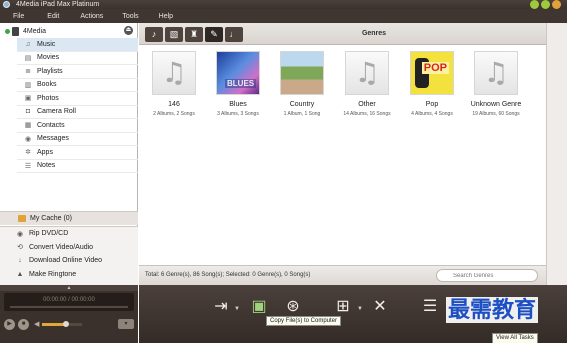 This screenshot has height=343, width=567. I want to click on tab-songs: ♪, so click(154, 34).